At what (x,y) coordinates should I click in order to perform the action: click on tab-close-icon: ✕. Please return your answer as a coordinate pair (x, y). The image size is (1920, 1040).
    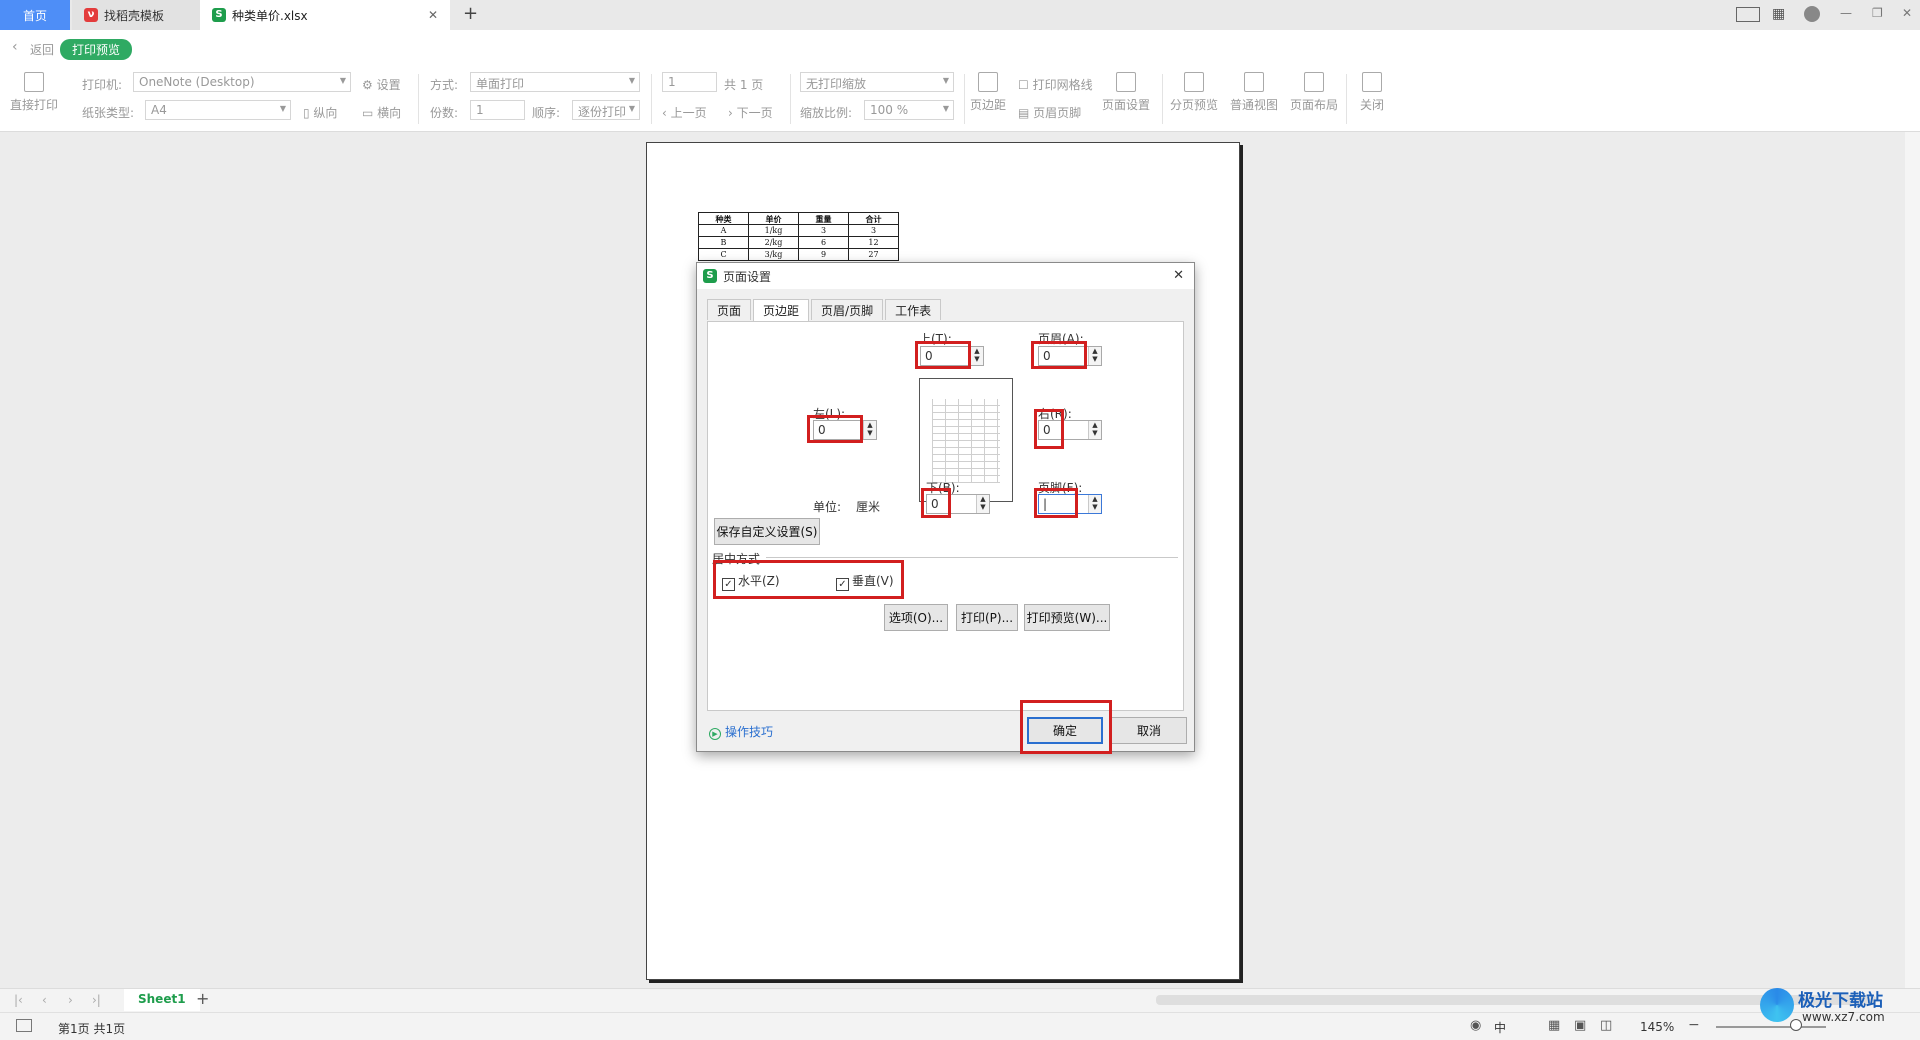
    Looking at the image, I should click on (433, 15).